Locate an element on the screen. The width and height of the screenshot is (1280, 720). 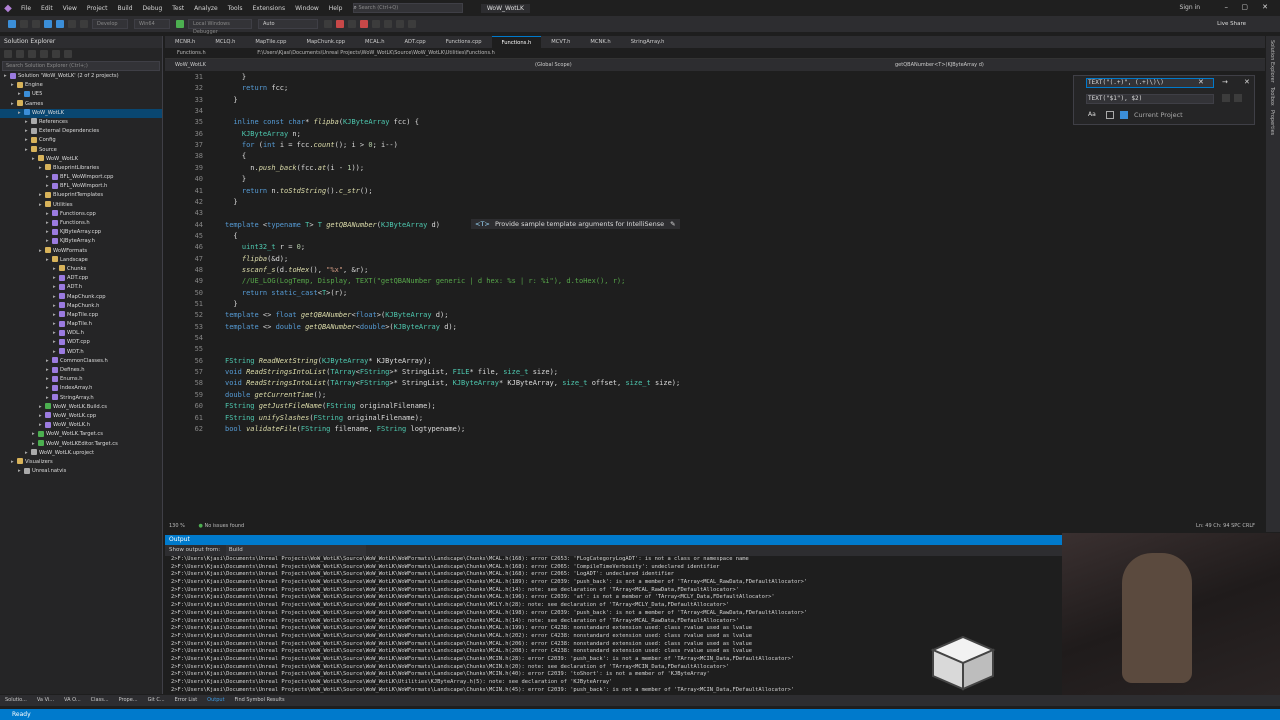
menu-tools: Tools is located at coordinates (235, 8).